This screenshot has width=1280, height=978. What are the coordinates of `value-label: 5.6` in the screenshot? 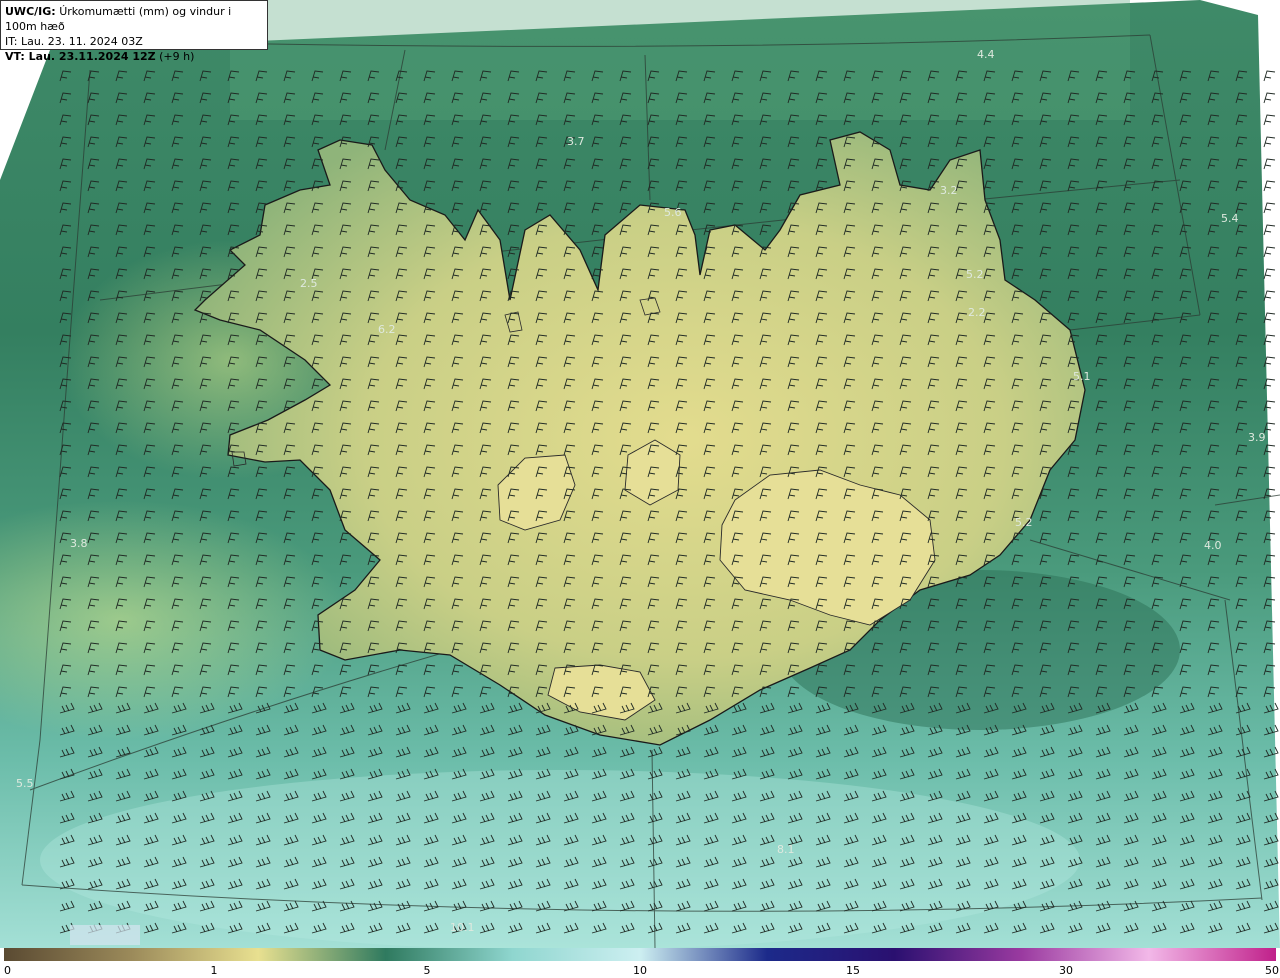 It's located at (673, 212).